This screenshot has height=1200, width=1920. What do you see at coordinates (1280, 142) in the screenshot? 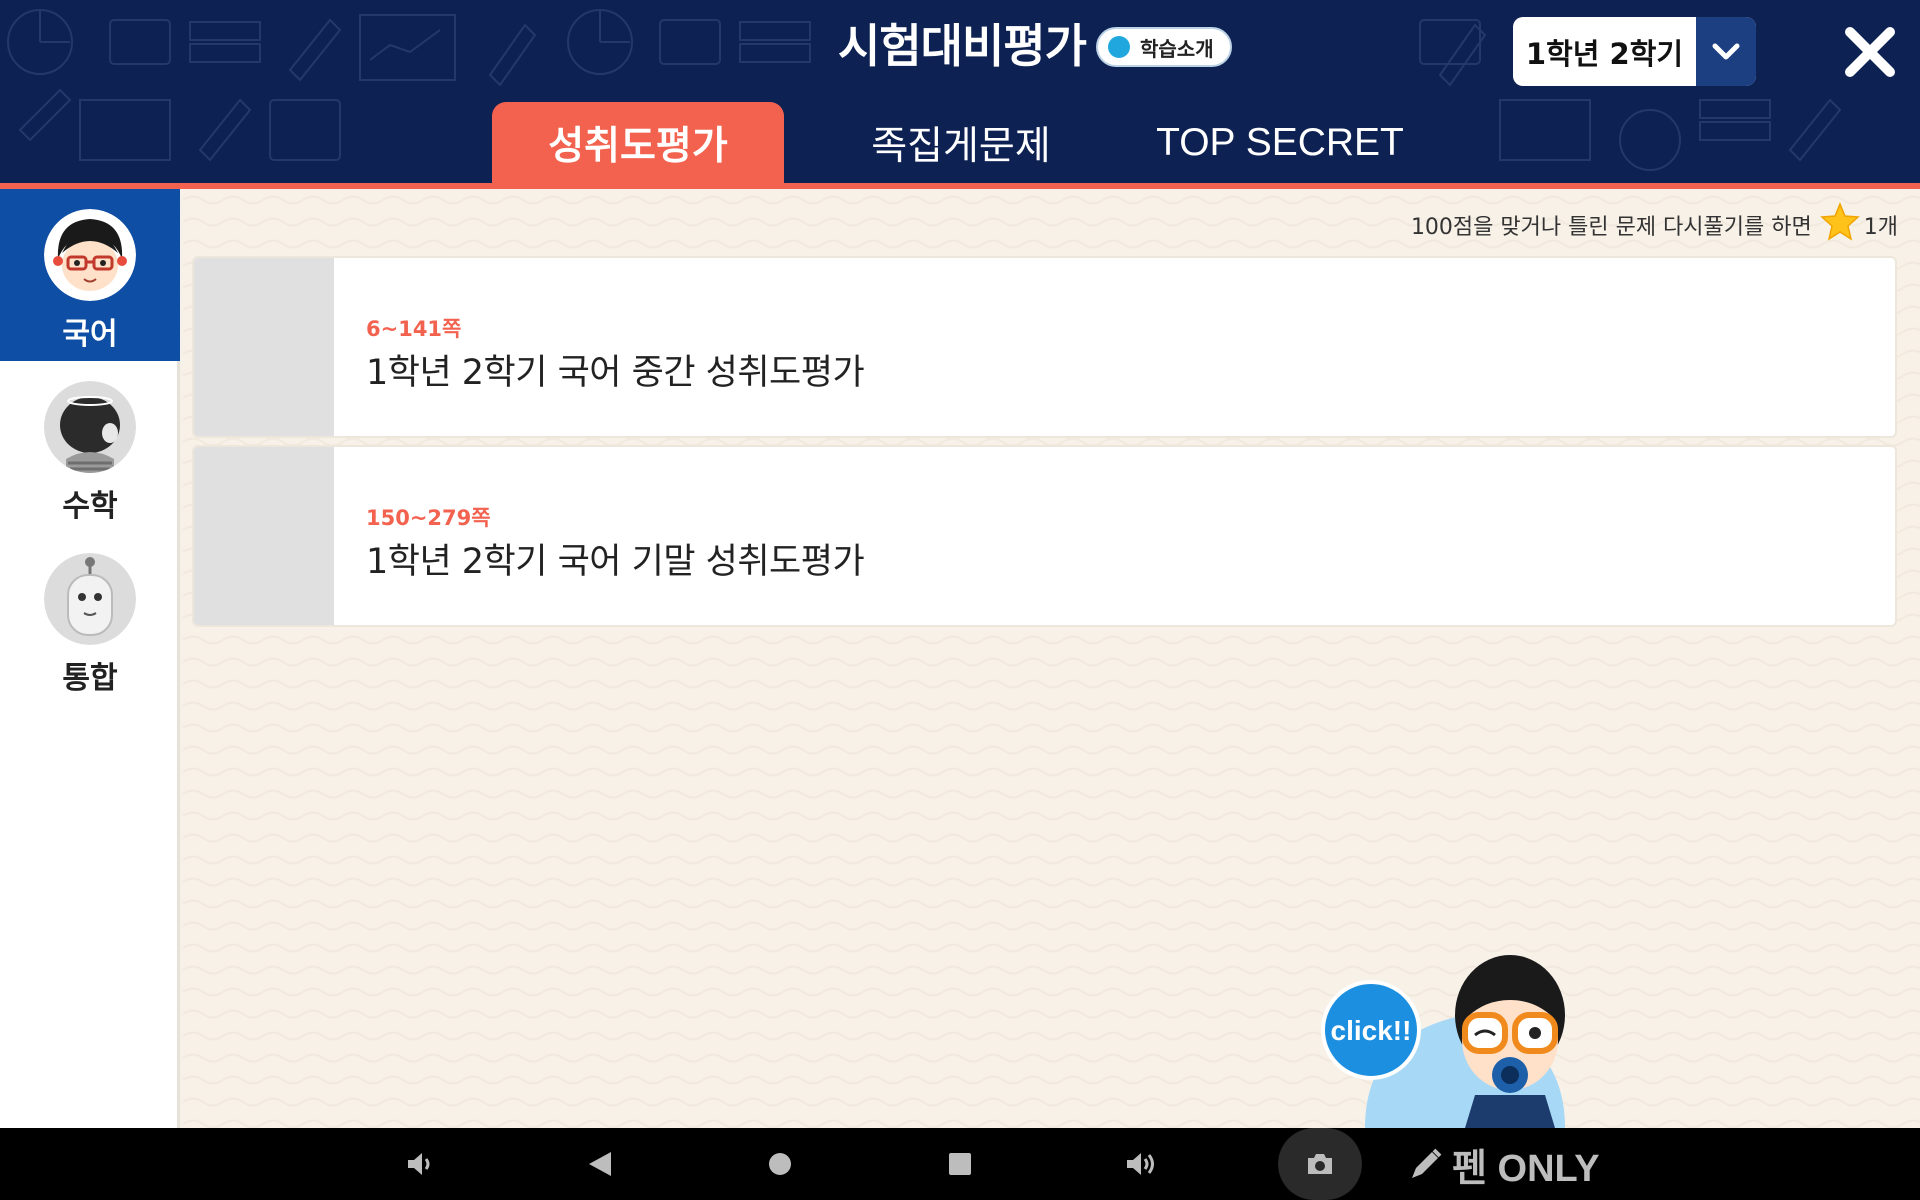
I see `tab-top-secret: TOP SECRET` at bounding box center [1280, 142].